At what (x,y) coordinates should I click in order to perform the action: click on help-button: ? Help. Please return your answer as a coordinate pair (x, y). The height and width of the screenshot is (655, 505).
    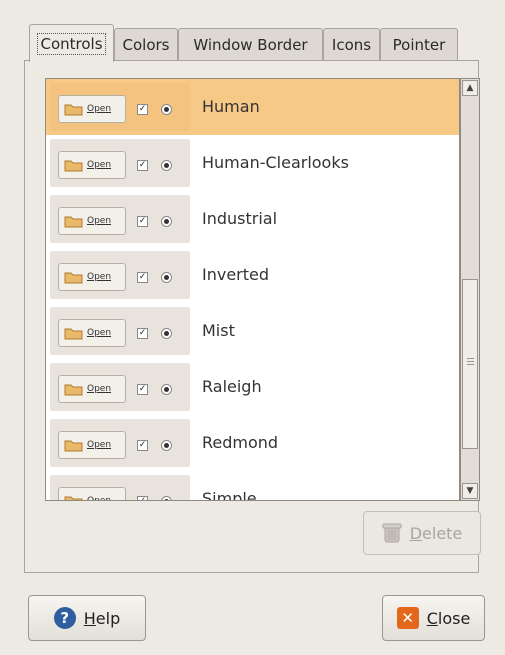
    Looking at the image, I should click on (87, 618).